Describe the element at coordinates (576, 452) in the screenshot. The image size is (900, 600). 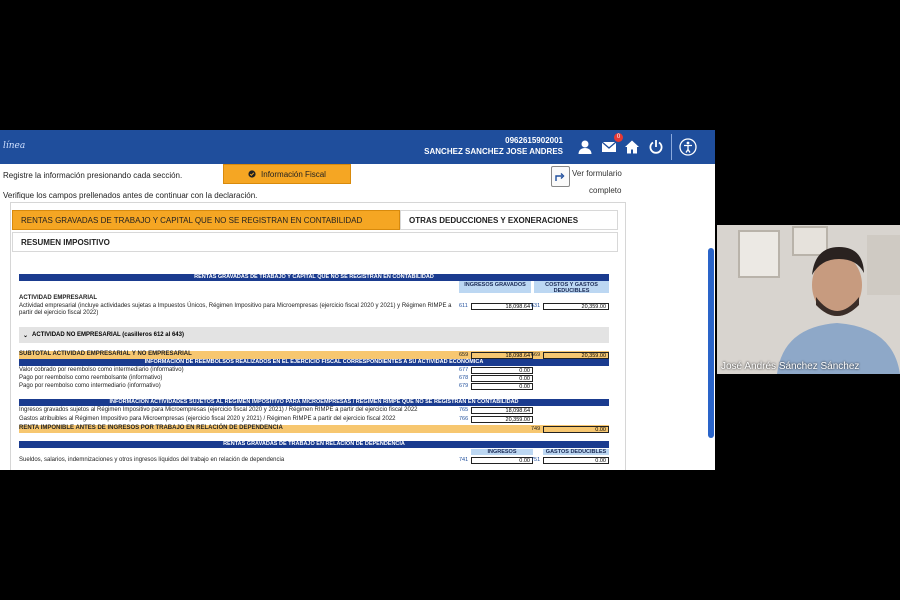
I see `column-header-gastos-dep: GASTOS DEDUCIBLES` at that location.